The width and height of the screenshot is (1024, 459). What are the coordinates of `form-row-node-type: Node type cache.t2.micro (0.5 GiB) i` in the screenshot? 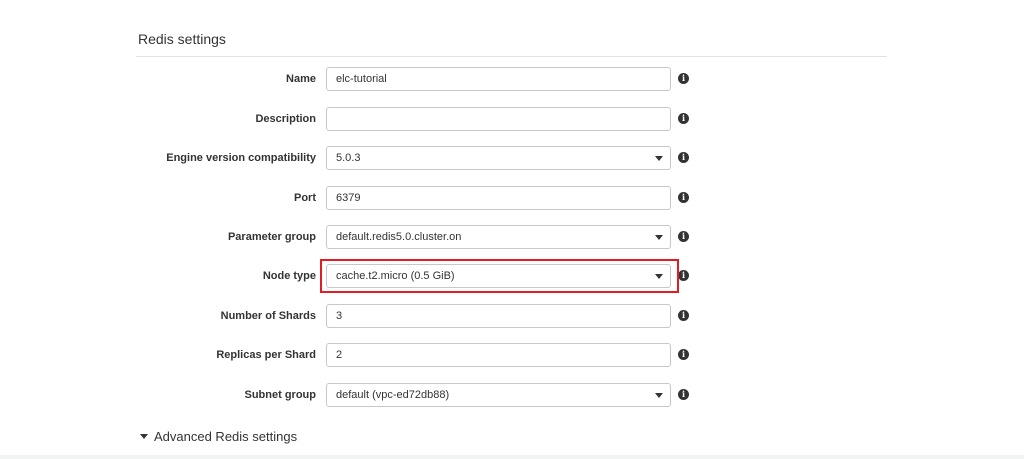 It's located at (512, 276).